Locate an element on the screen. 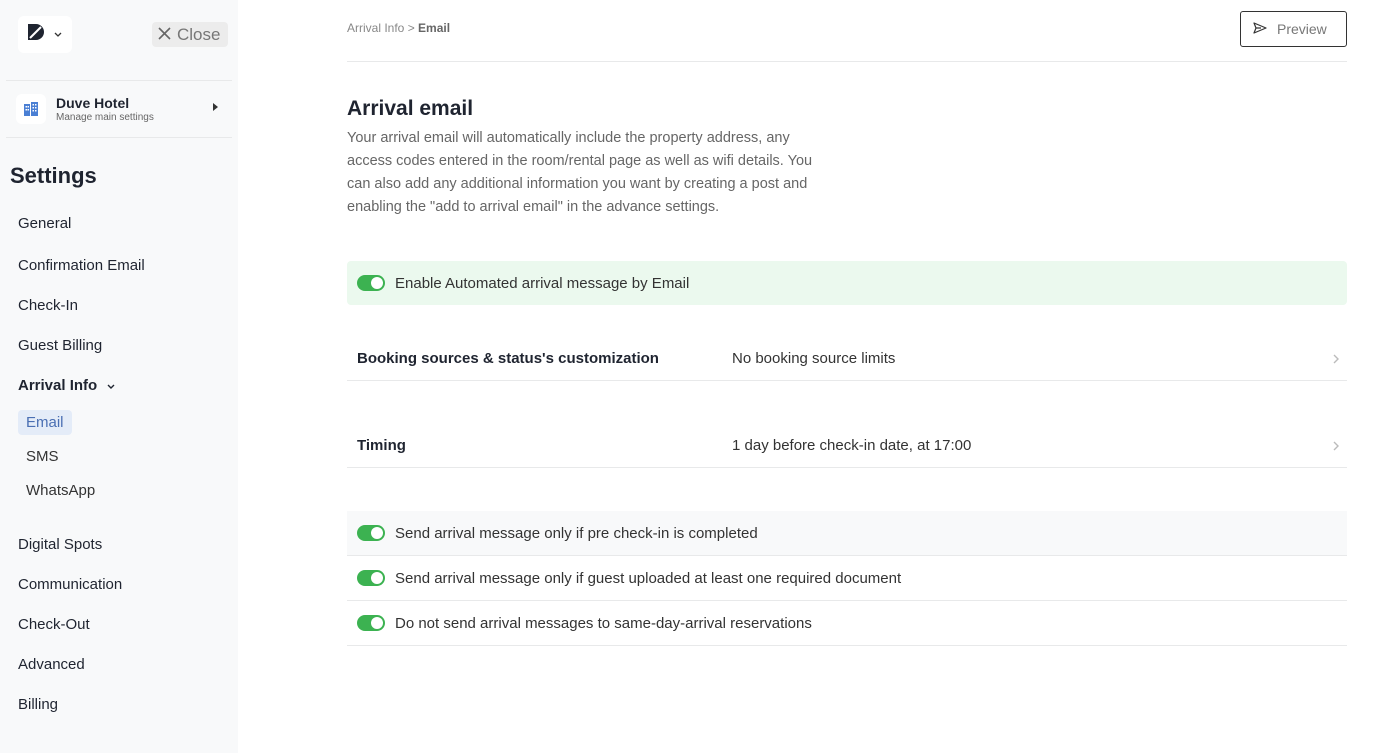 The image size is (1400, 753). sidebar-item-guest-billing: Guest Billing is located at coordinates (60, 345).